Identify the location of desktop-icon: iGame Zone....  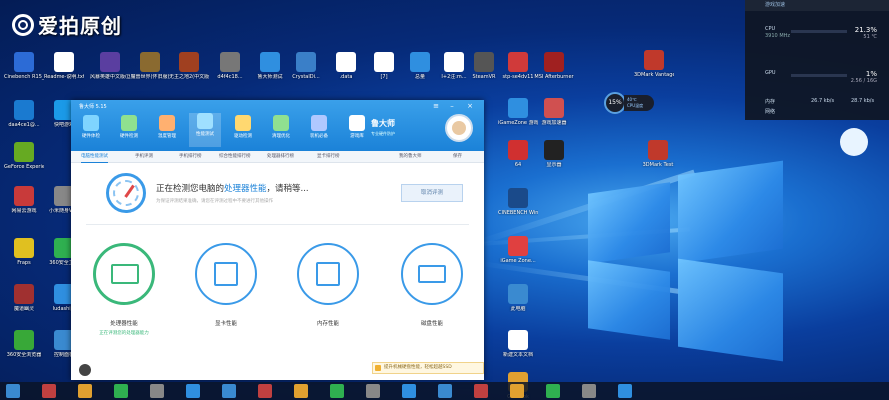
(518, 256).